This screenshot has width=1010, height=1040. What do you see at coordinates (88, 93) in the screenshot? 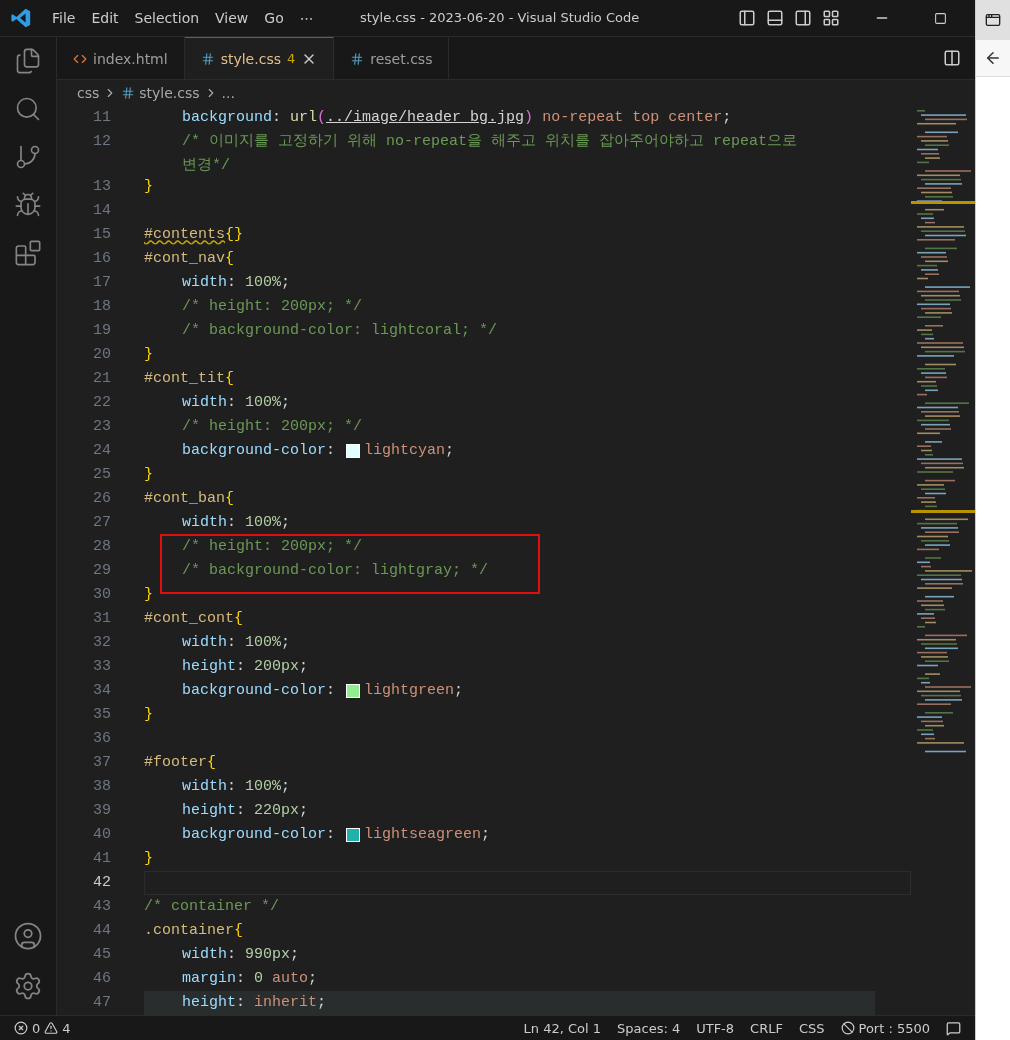
I see `breadcrumb-item: css` at bounding box center [88, 93].